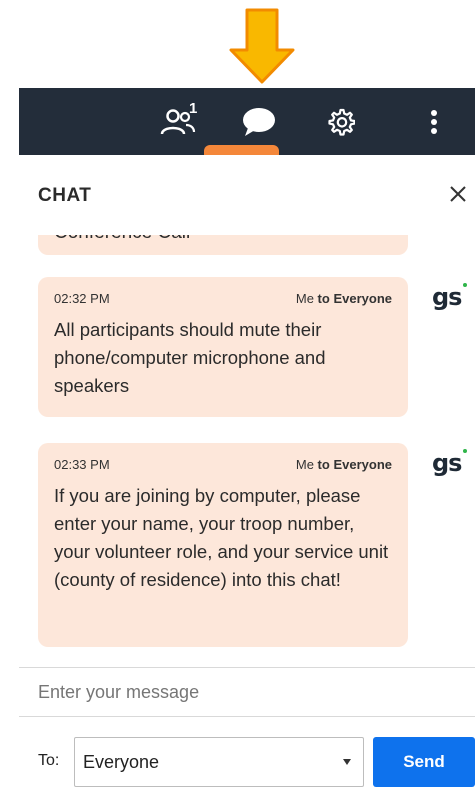  What do you see at coordinates (121, 761) in the screenshot?
I see `recipient-selected-value: Everyone` at bounding box center [121, 761].